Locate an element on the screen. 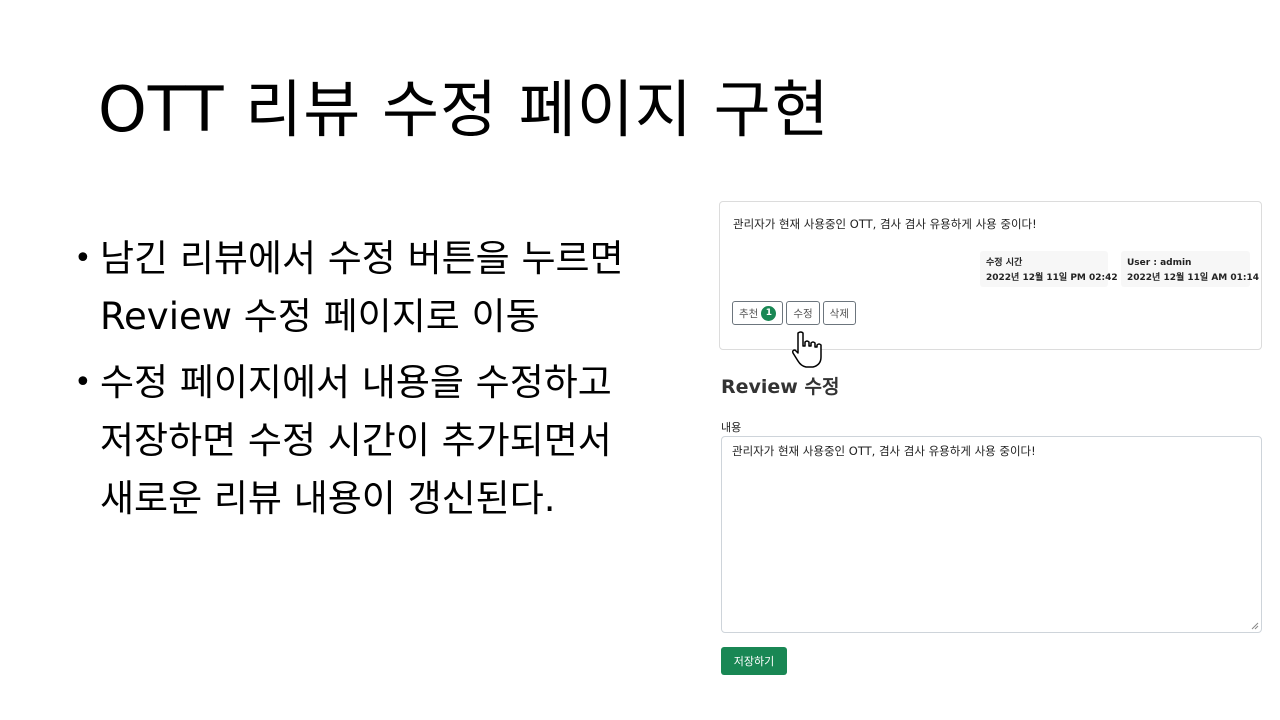 This screenshot has width=1280, height=720. author-label: User : admin is located at coordinates (1159, 263).